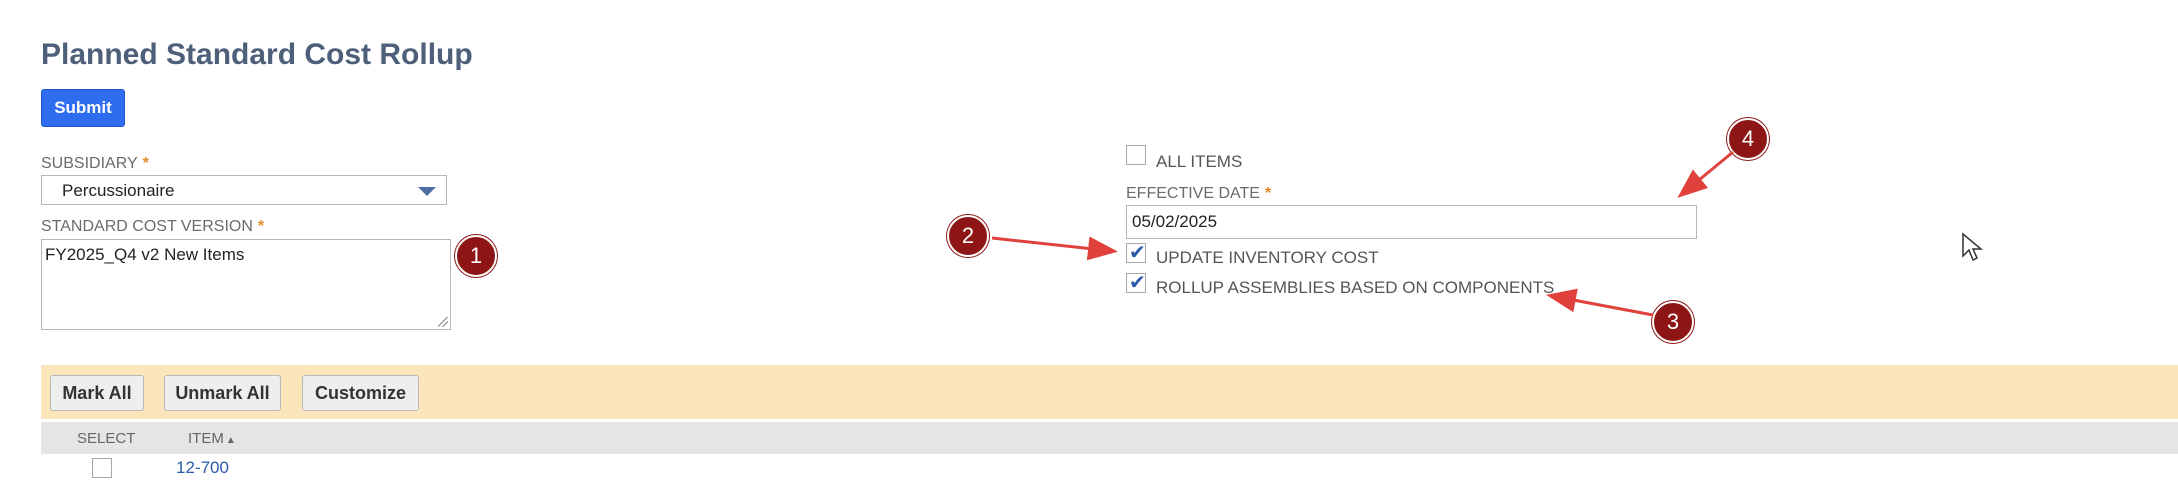 This screenshot has width=2178, height=484. Describe the element at coordinates (1109, 438) in the screenshot. I see `list-header: SELECT ITEM ▲` at that location.